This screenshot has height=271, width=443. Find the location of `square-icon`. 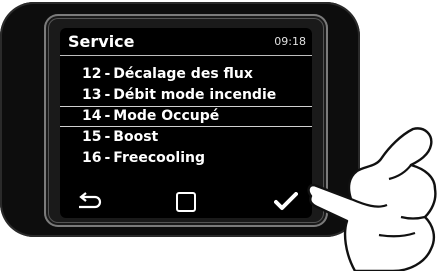

square-icon is located at coordinates (186, 202).